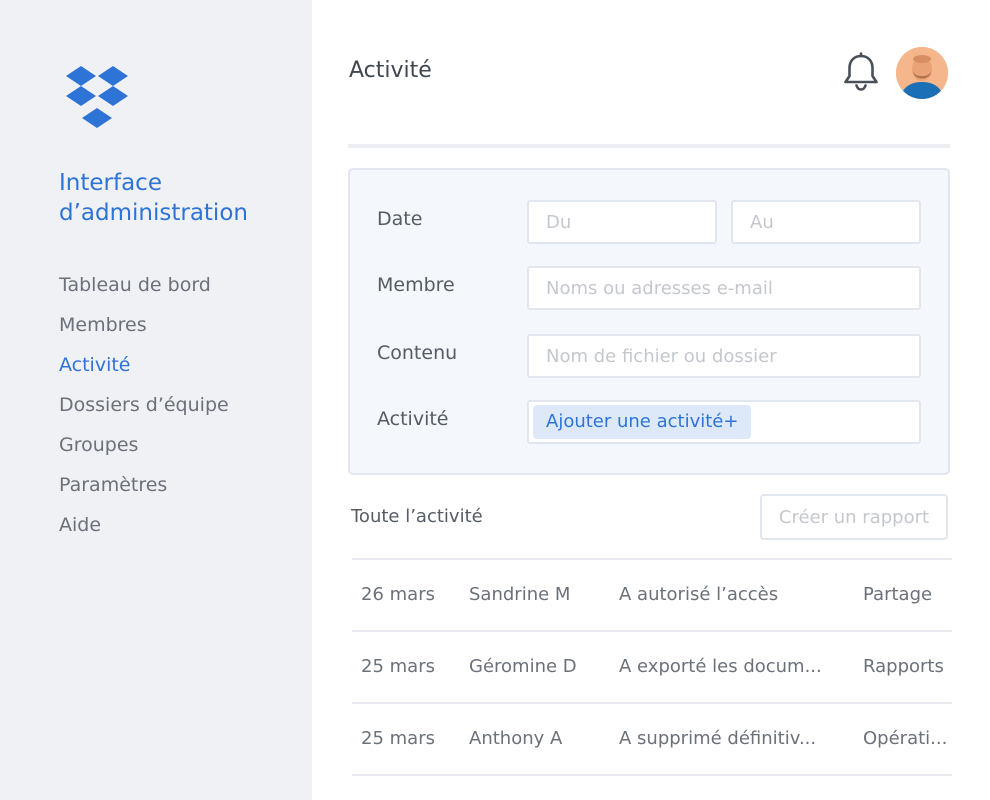 The image size is (990, 800). Describe the element at coordinates (144, 370) in the screenshot. I see `sidebar-item-activite: Activité` at that location.